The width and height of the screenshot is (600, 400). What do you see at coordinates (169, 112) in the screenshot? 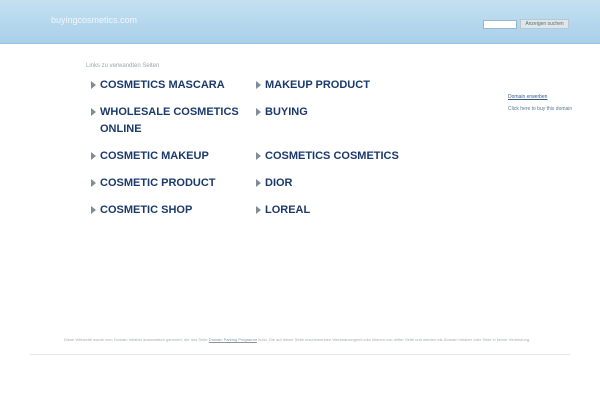
I see `link-label: WHOLESALE COSMETICS` at bounding box center [169, 112].